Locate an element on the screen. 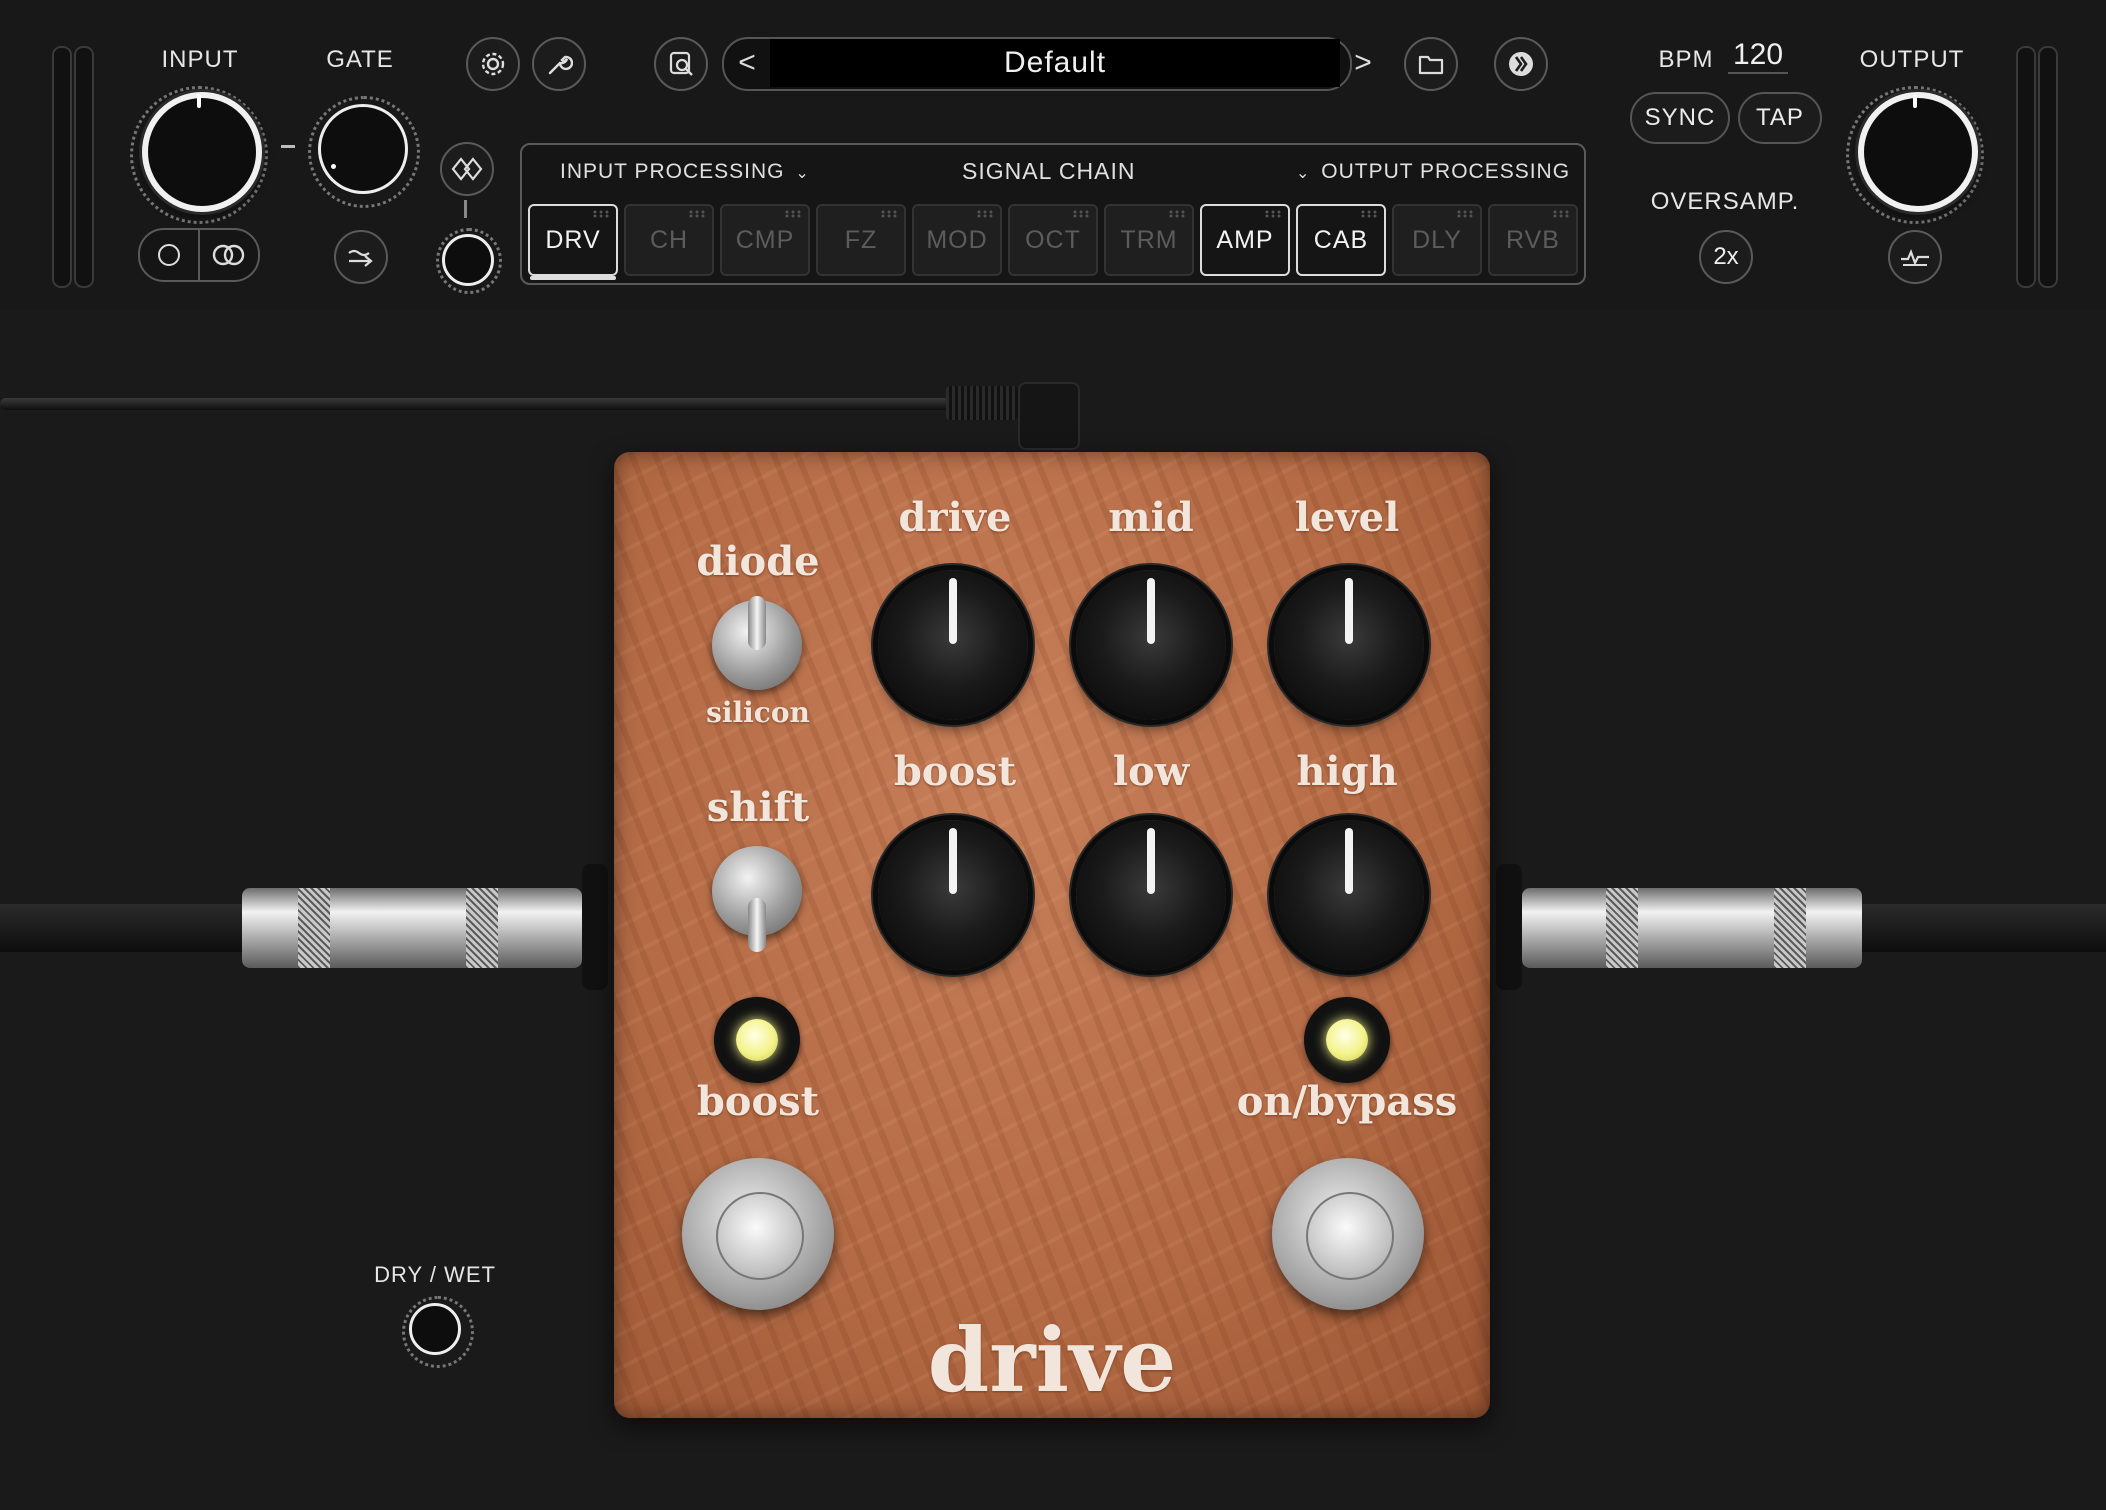 The image size is (2106, 1510). chain-slot-mod: MOD is located at coordinates (957, 240).